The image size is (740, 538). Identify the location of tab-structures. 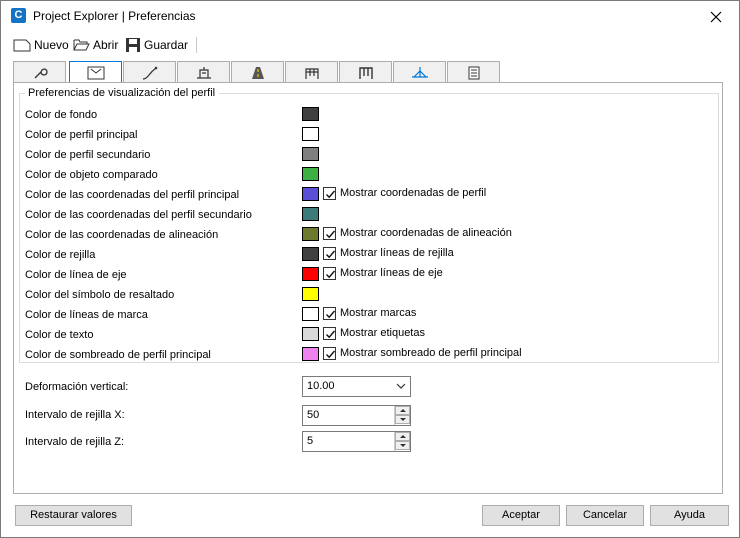
(203, 72).